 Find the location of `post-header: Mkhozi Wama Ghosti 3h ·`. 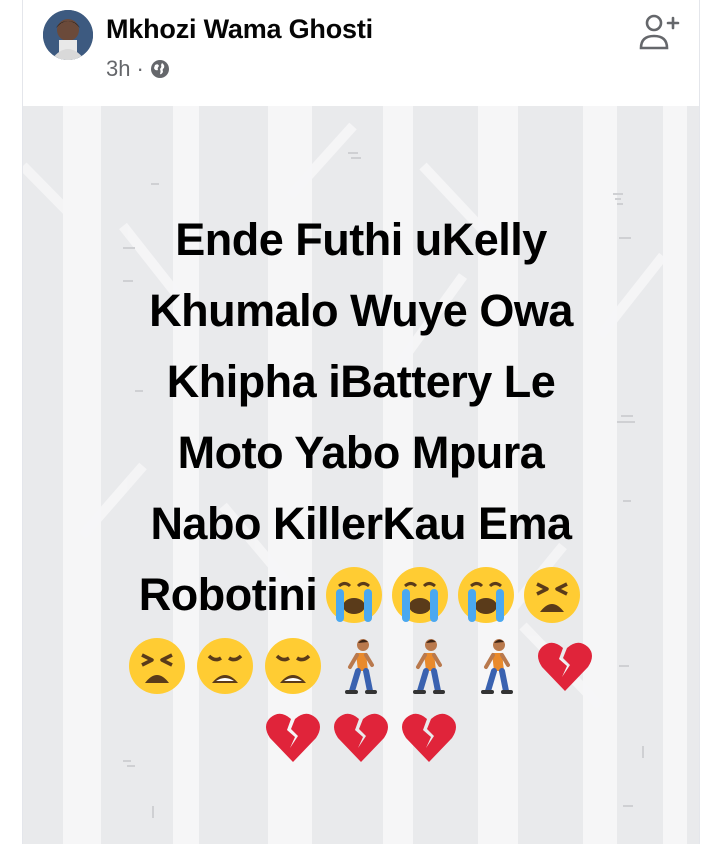

post-header: Mkhozi Wama Ghosti 3h · is located at coordinates (361, 52).